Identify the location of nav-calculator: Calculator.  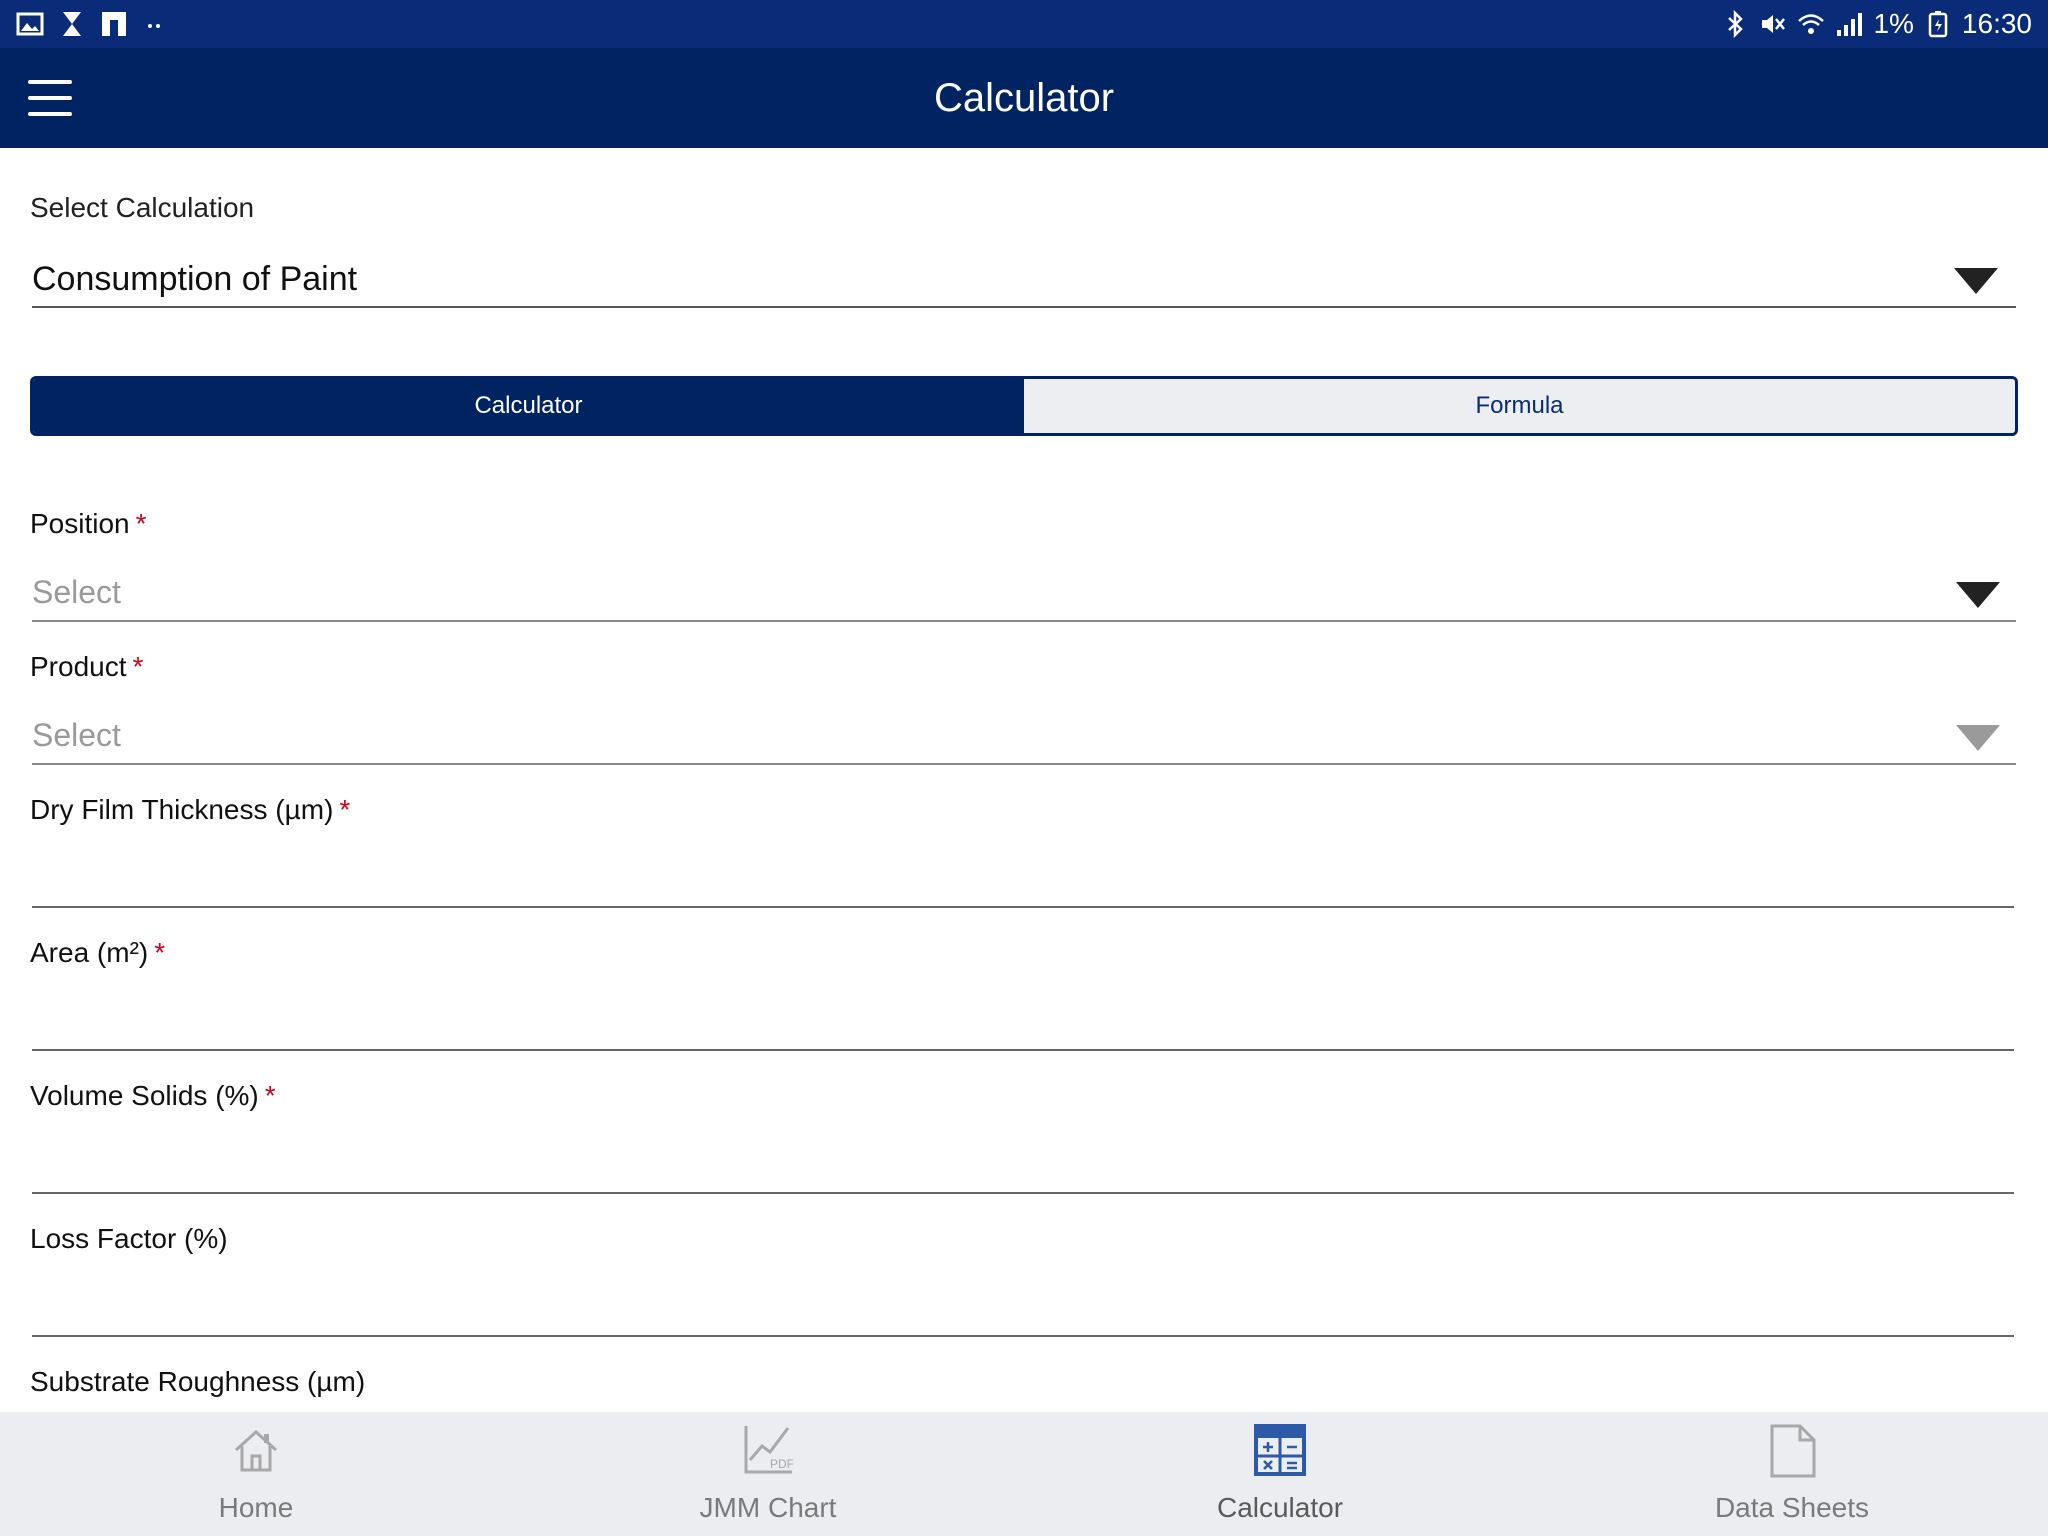
(1280, 1474).